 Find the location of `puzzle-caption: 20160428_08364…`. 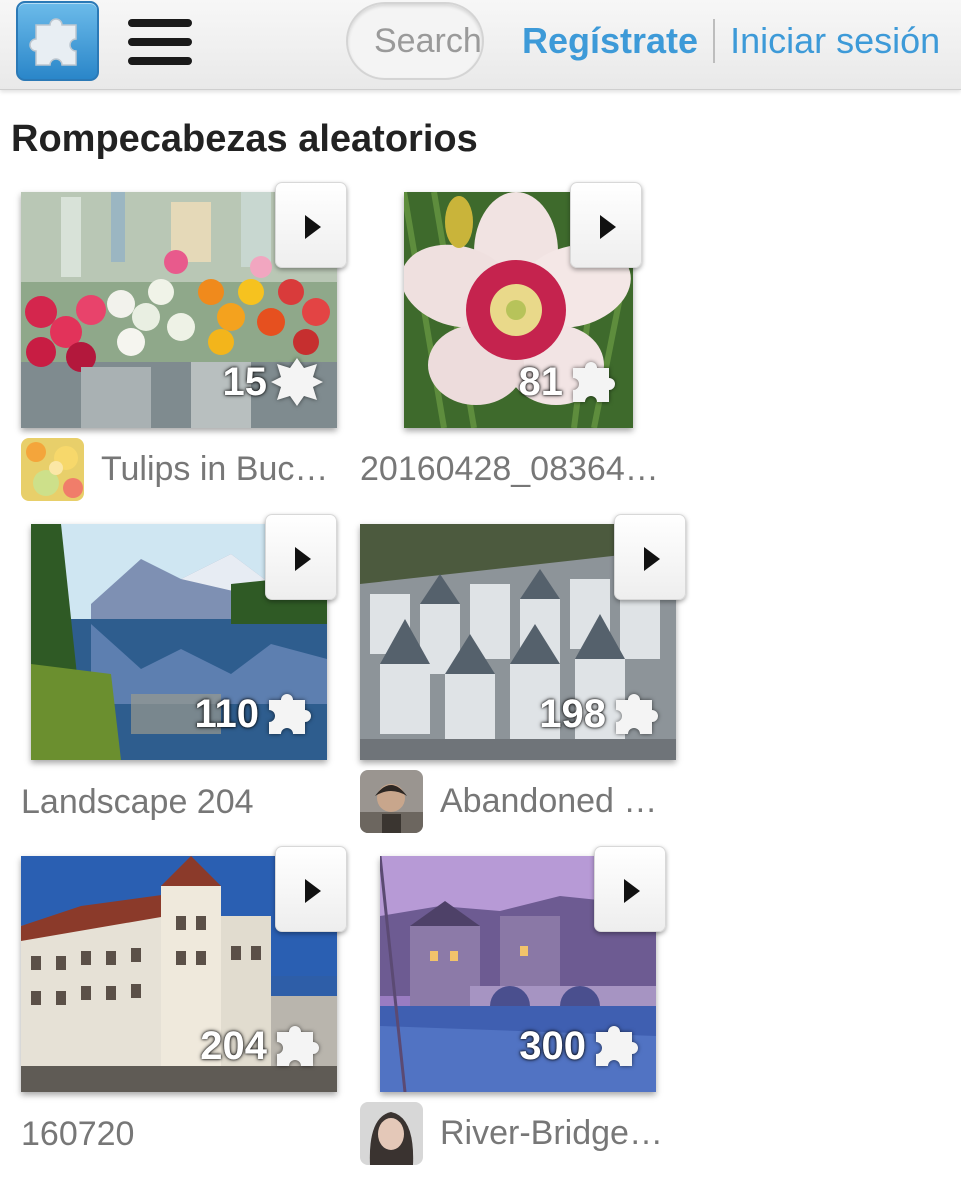

puzzle-caption: 20160428_08364… is located at coordinates (515, 469).